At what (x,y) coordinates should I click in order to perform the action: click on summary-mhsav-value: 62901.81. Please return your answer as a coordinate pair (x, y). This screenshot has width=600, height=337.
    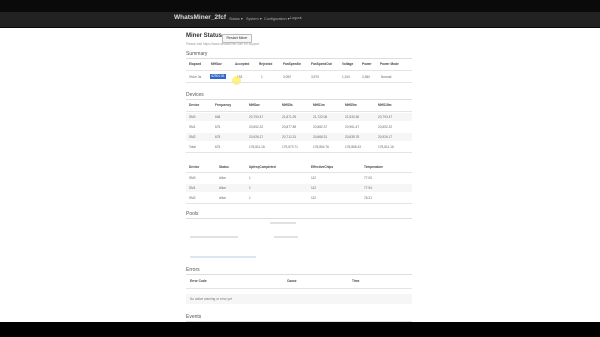
    Looking at the image, I should click on (218, 76).